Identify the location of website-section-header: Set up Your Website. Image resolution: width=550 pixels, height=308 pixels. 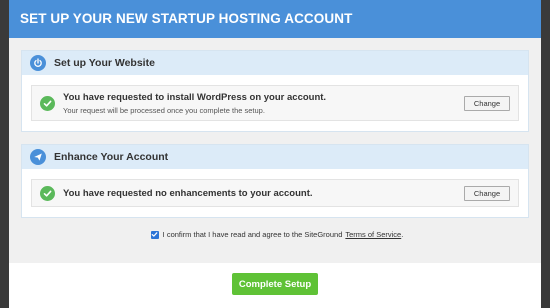
(275, 63).